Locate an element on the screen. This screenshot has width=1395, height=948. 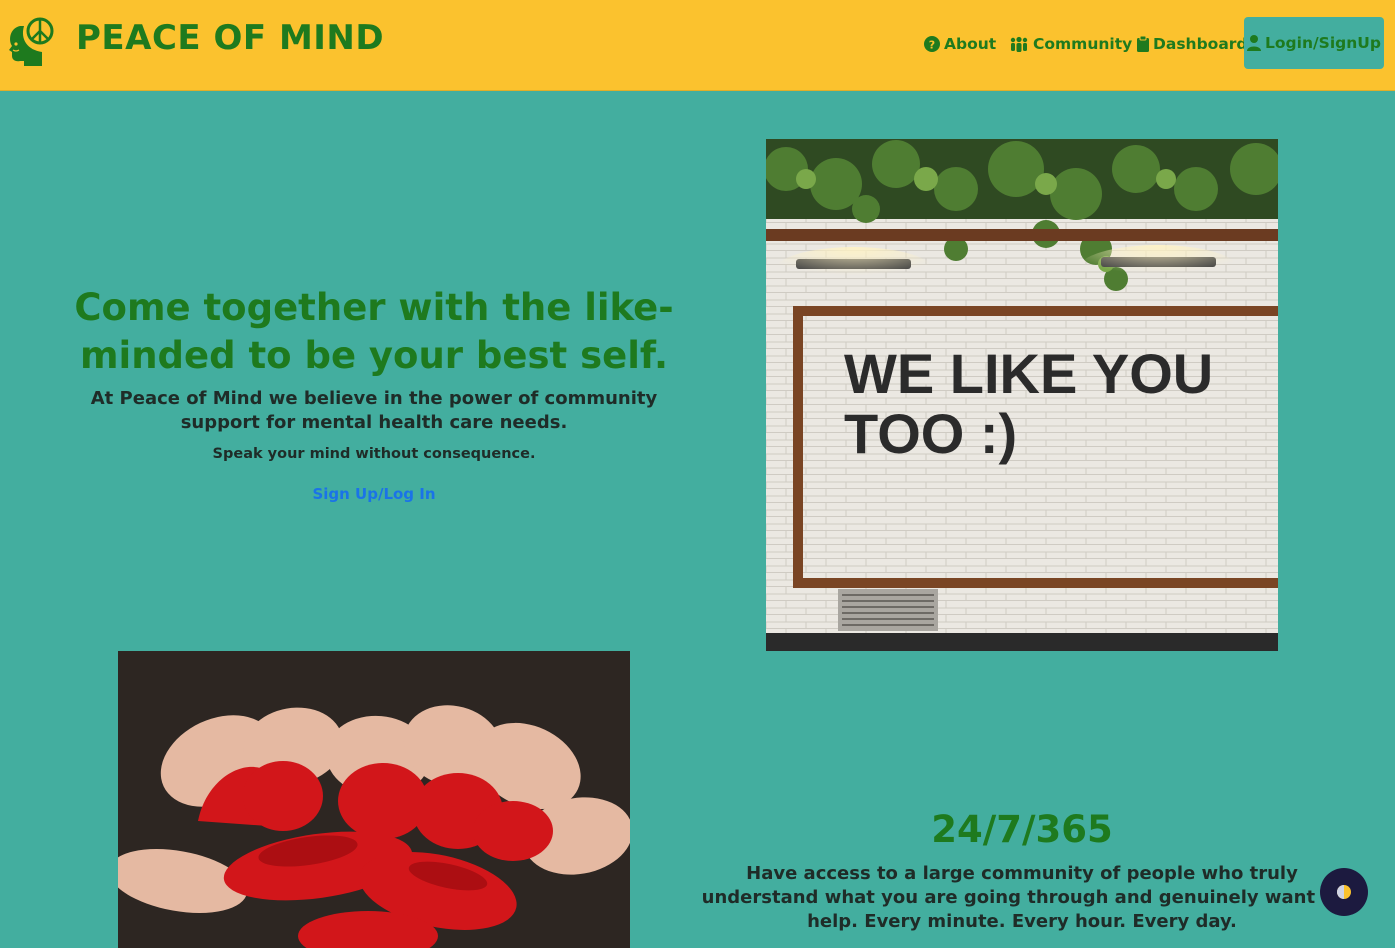
nav-about: ? About is located at coordinates (960, 44).